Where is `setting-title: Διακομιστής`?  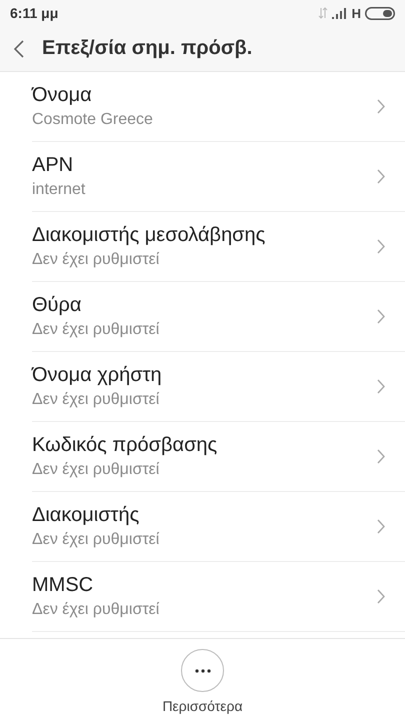 setting-title: Διακομιστής is located at coordinates (86, 515).